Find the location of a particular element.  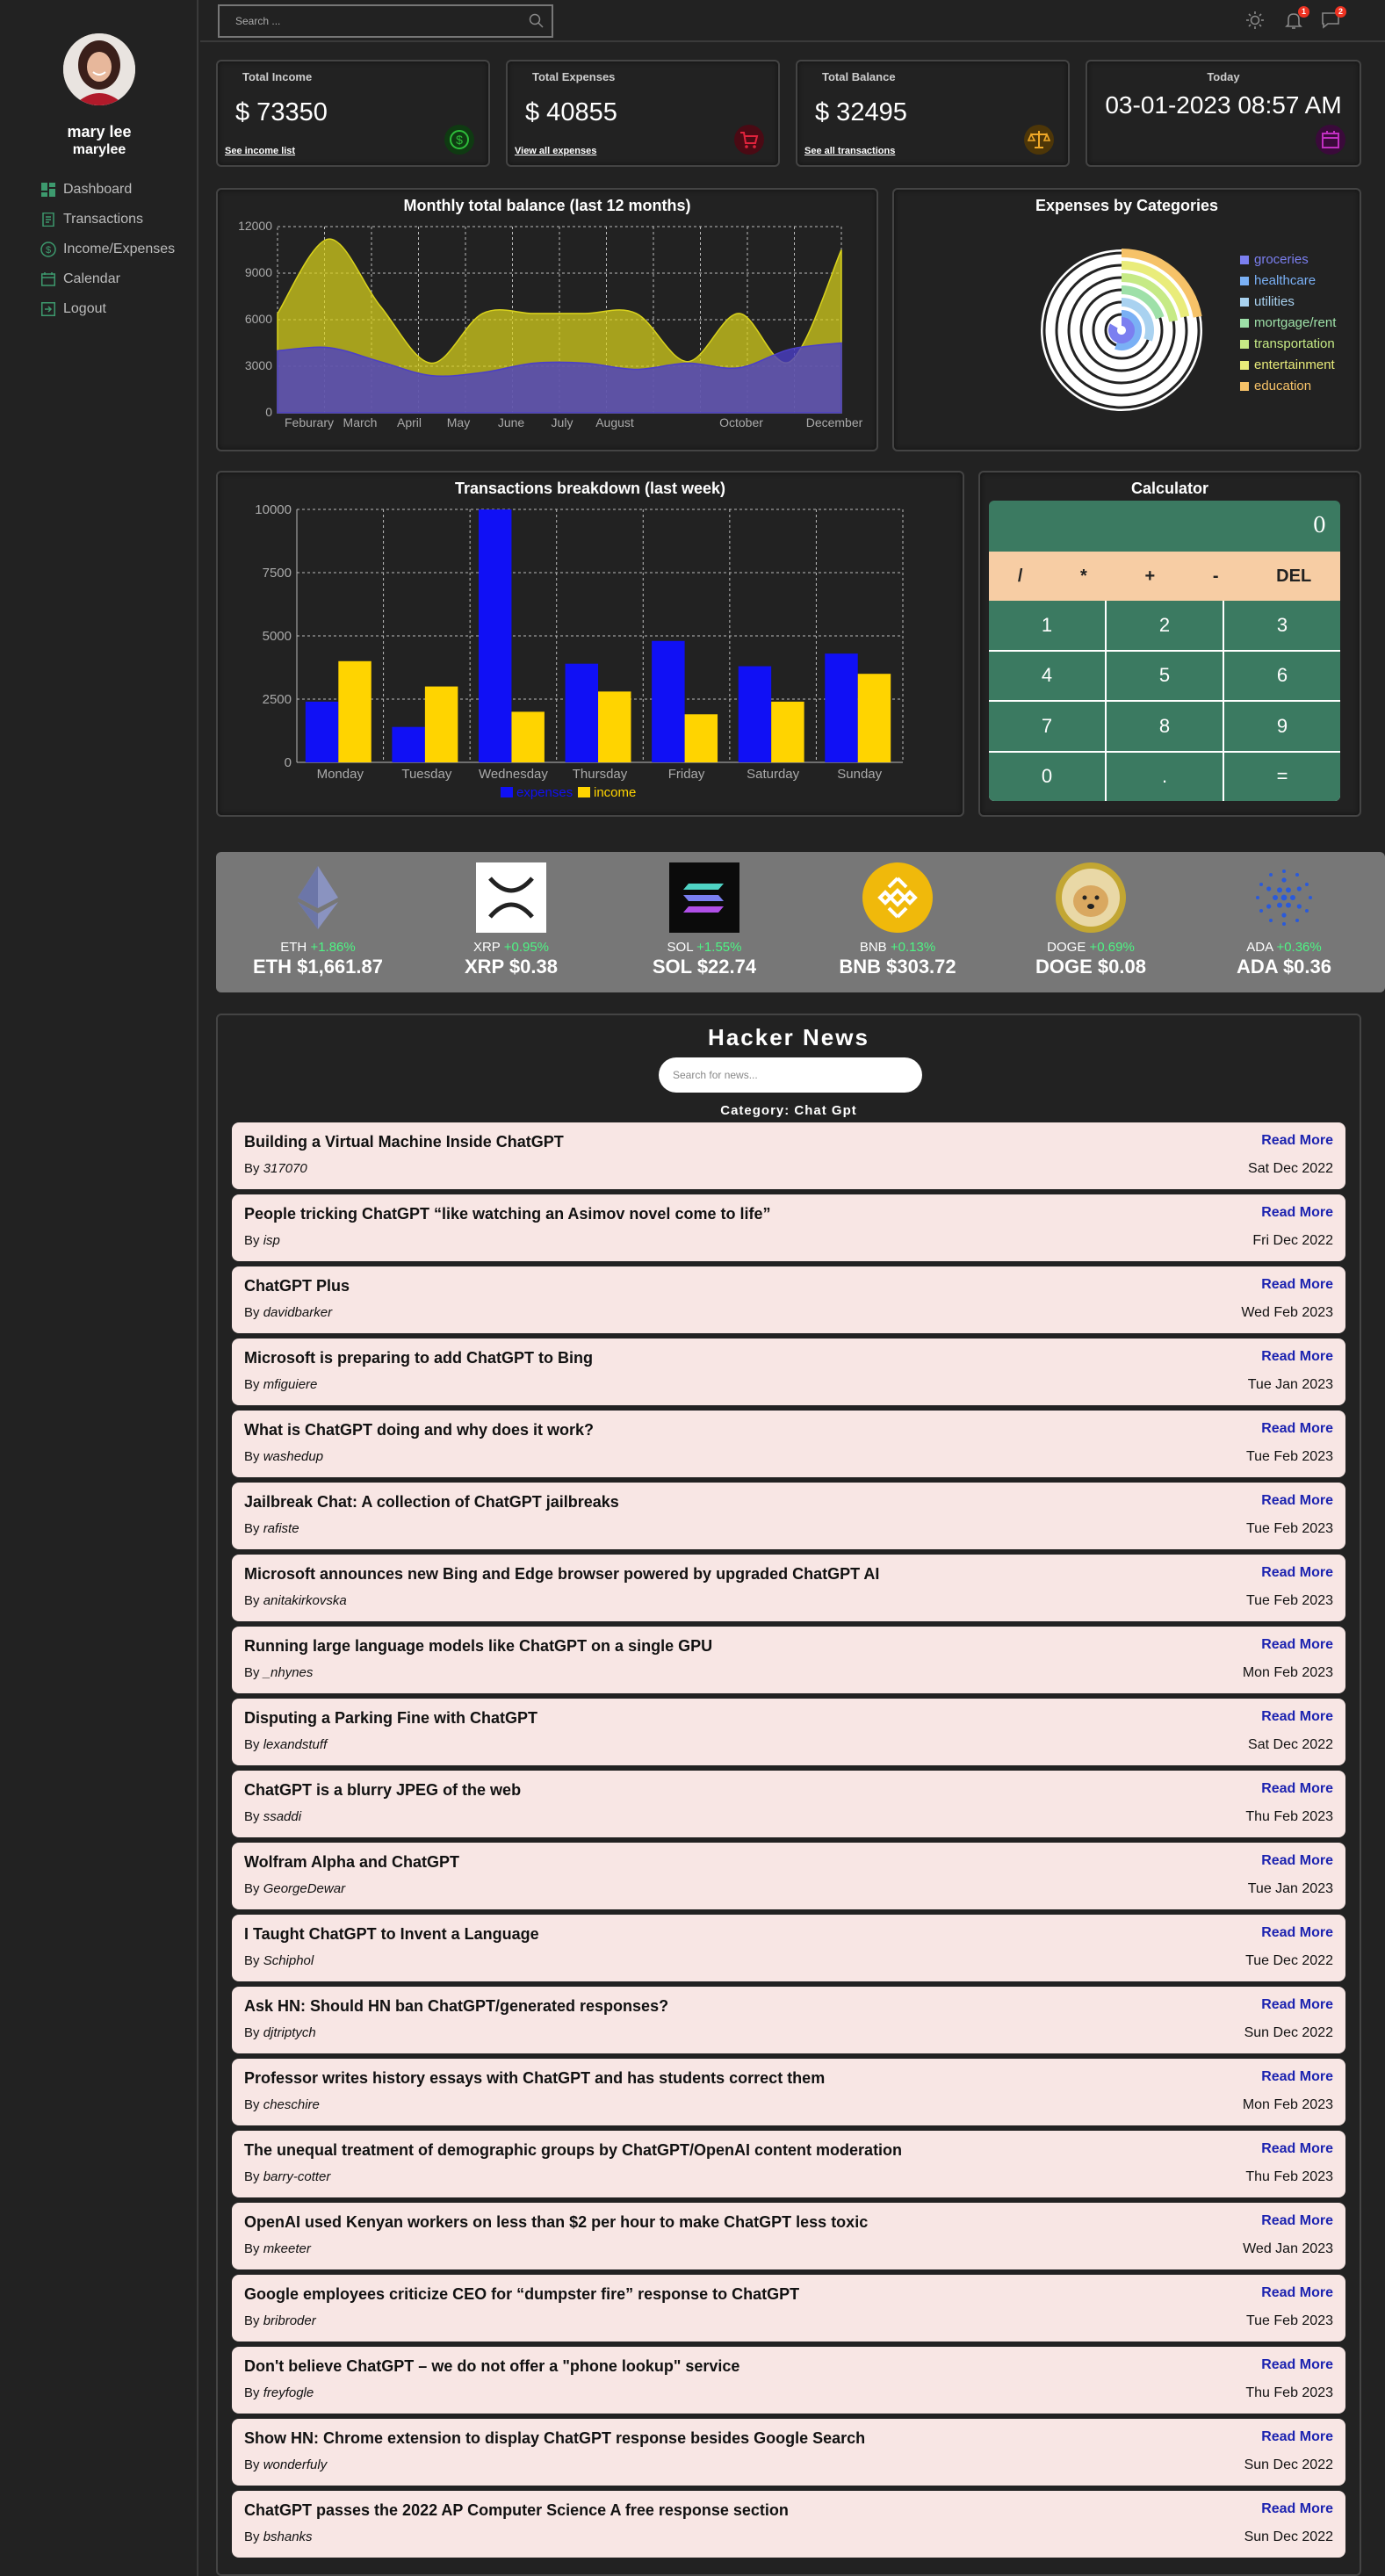

calc-key-4: 4 is located at coordinates (1047, 675).